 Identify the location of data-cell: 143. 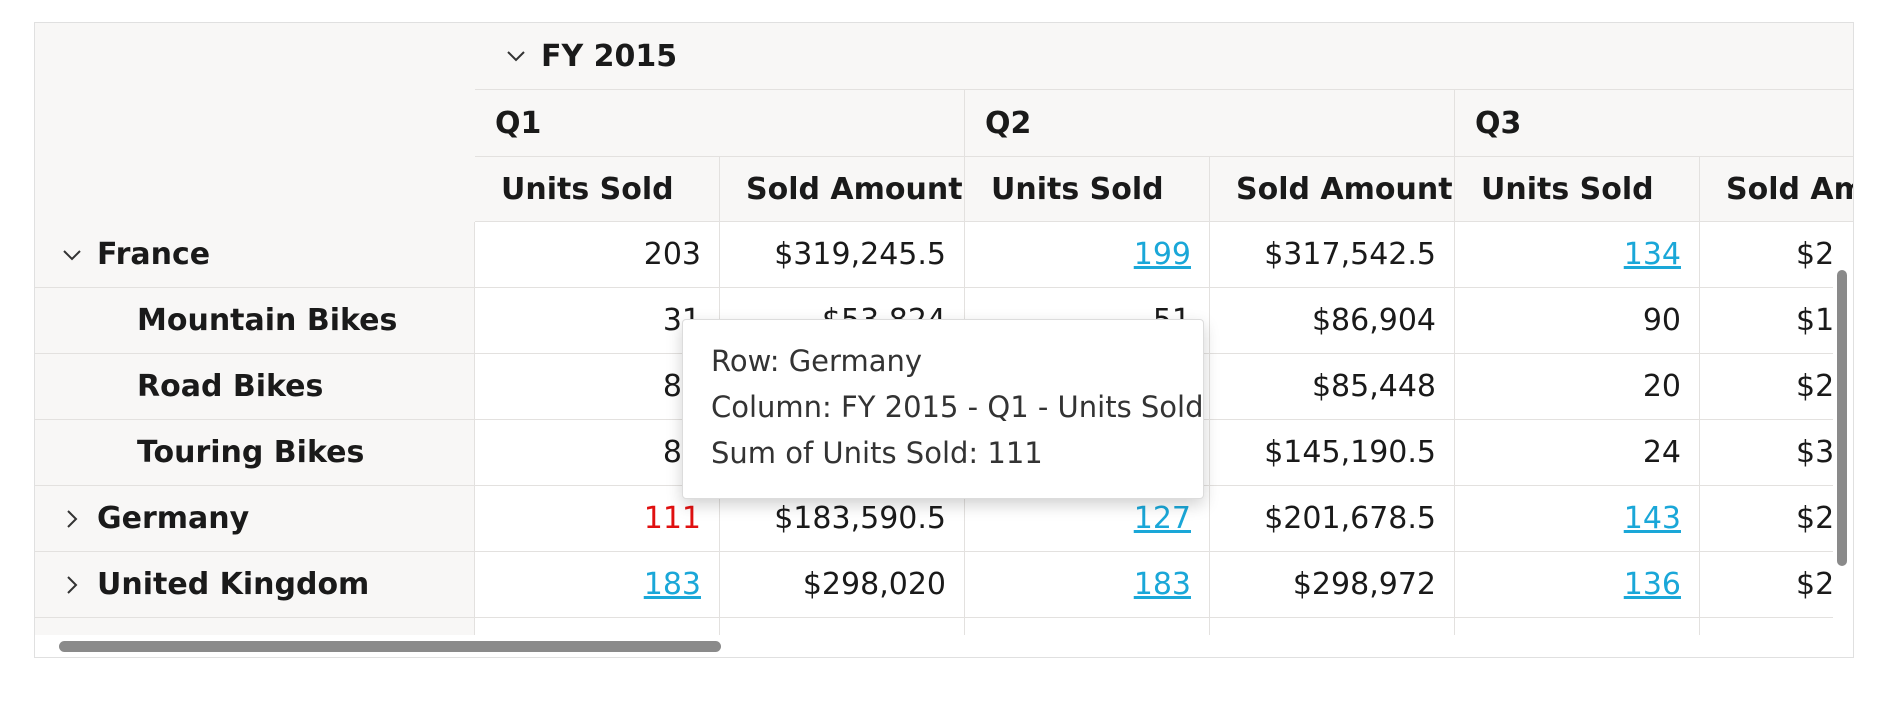
(1577, 519).